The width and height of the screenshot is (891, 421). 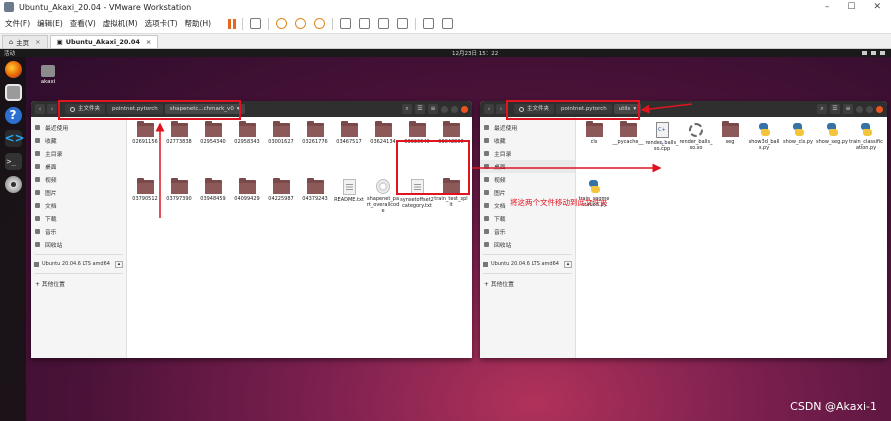 What do you see at coordinates (662, 149) in the screenshot?
I see `file-item: C++render_balls_so.cpp` at bounding box center [662, 149].